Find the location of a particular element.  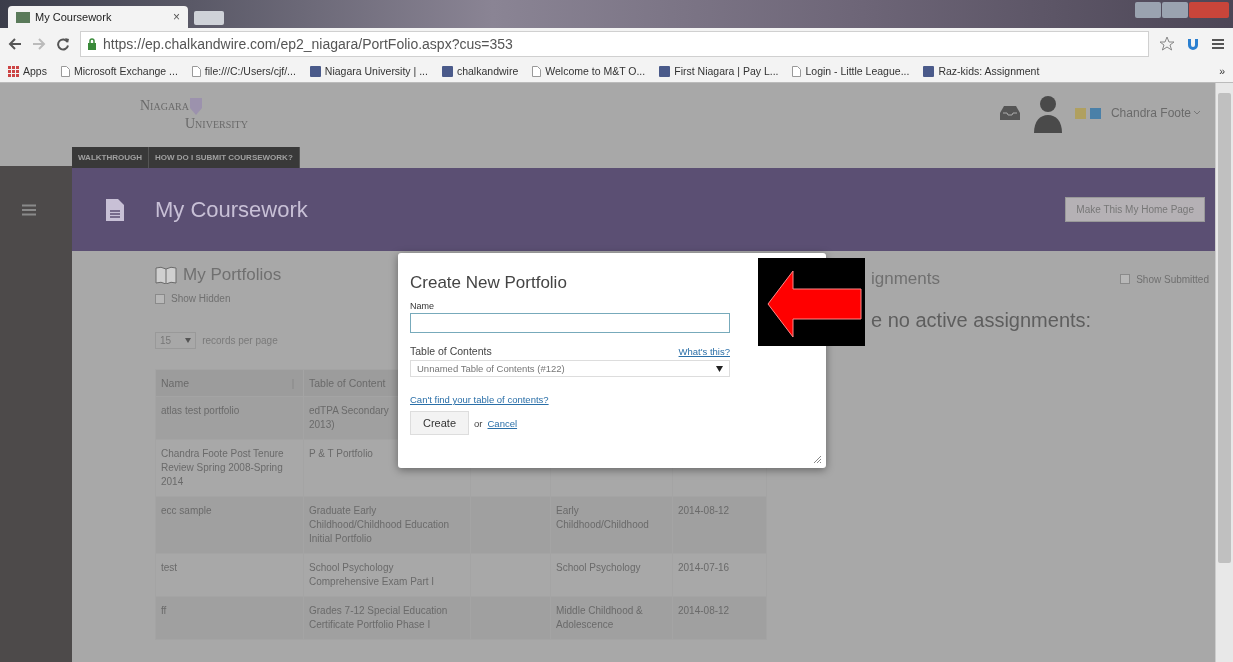

section-title: My Portfolios is located at coordinates (232, 275).